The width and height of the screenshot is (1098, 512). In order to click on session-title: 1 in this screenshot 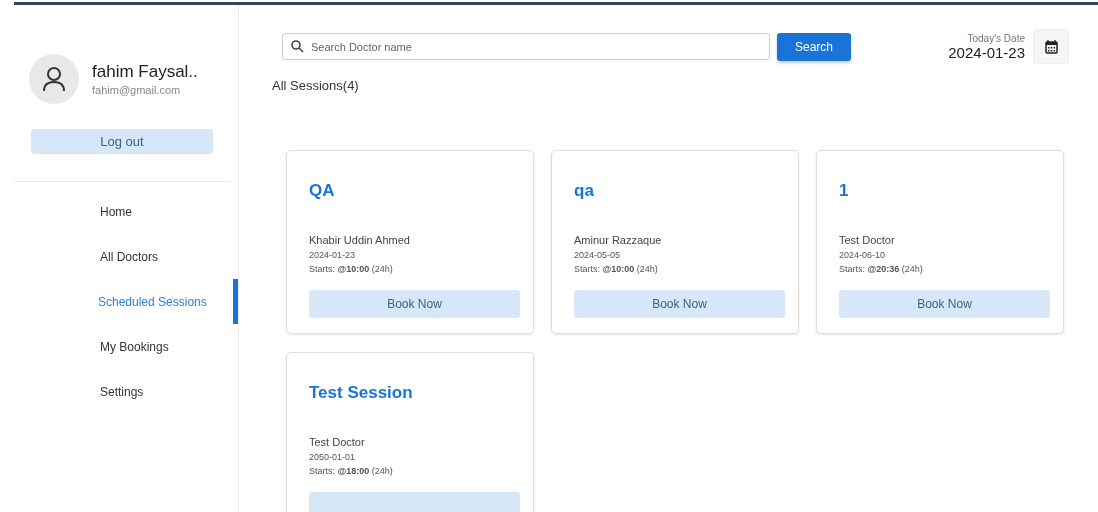, I will do `click(844, 191)`.